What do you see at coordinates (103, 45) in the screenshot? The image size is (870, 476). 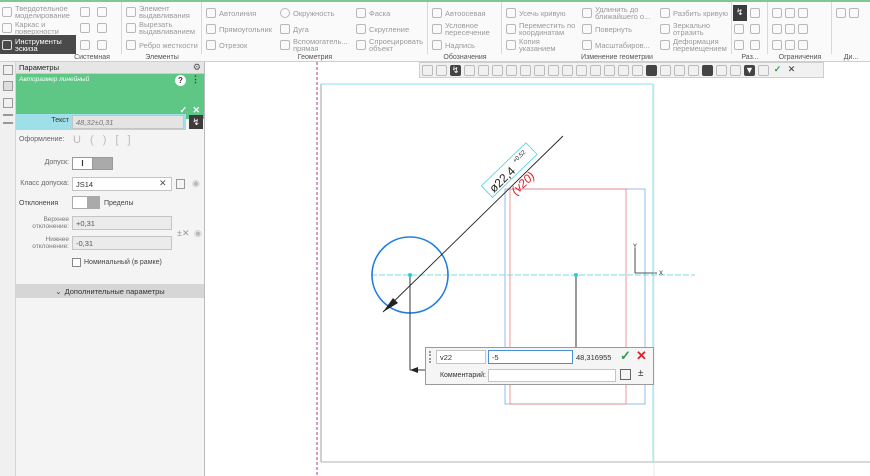 I see `ribbon-redo` at bounding box center [103, 45].